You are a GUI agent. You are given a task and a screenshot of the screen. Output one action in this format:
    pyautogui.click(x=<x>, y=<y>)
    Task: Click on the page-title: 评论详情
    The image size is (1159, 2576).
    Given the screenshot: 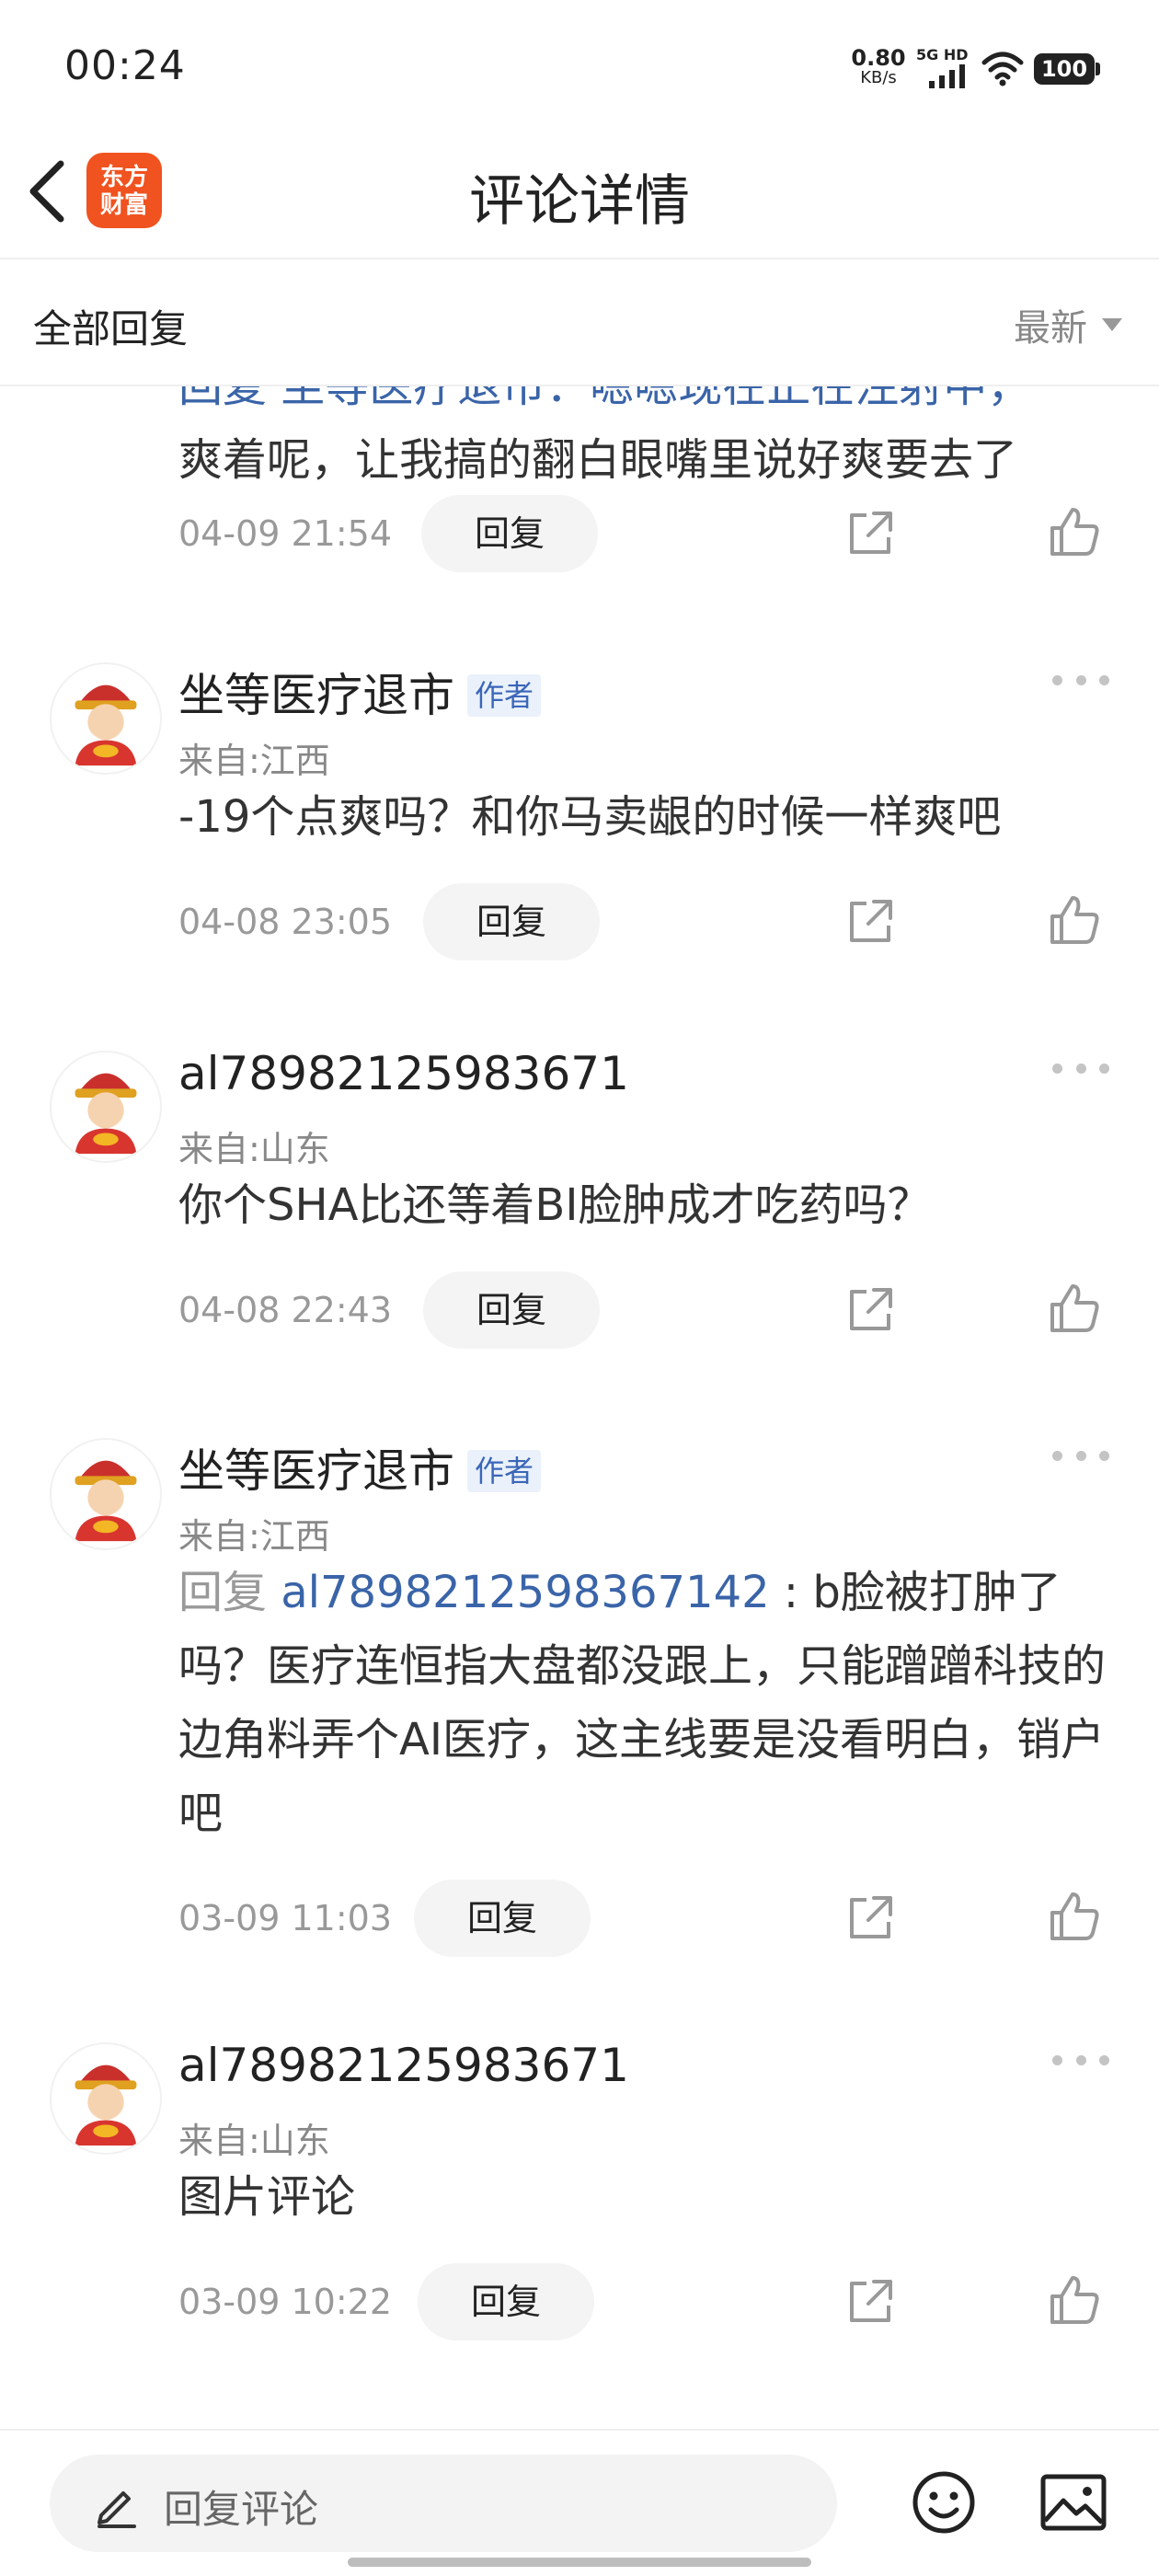 What is the action you would take?
    pyautogui.click(x=579, y=201)
    